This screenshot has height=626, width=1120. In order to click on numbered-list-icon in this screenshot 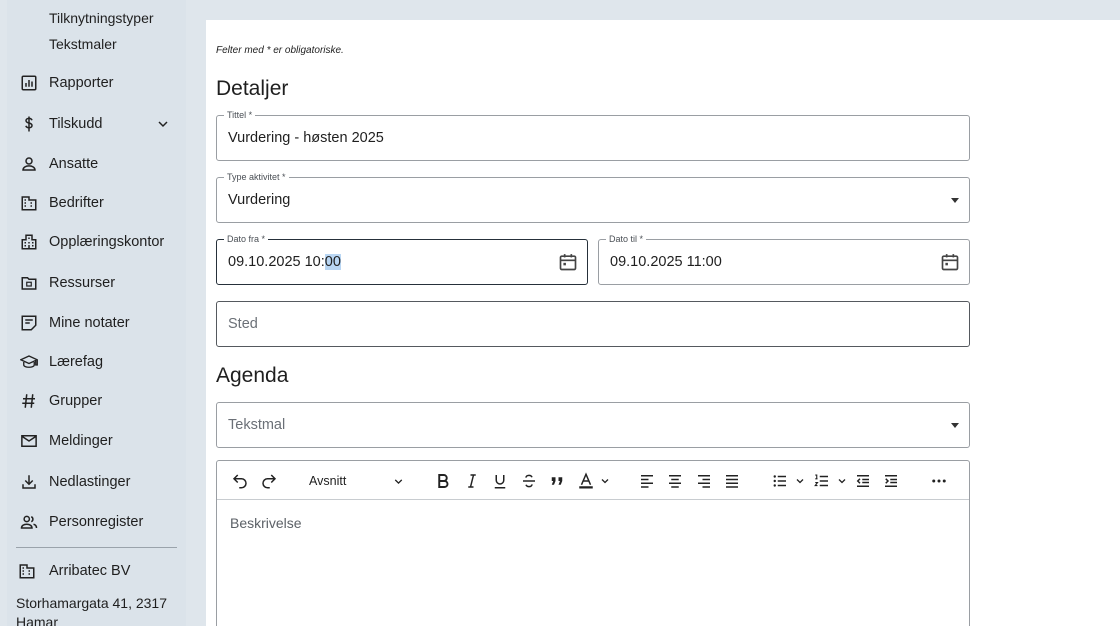, I will do `click(822, 481)`.